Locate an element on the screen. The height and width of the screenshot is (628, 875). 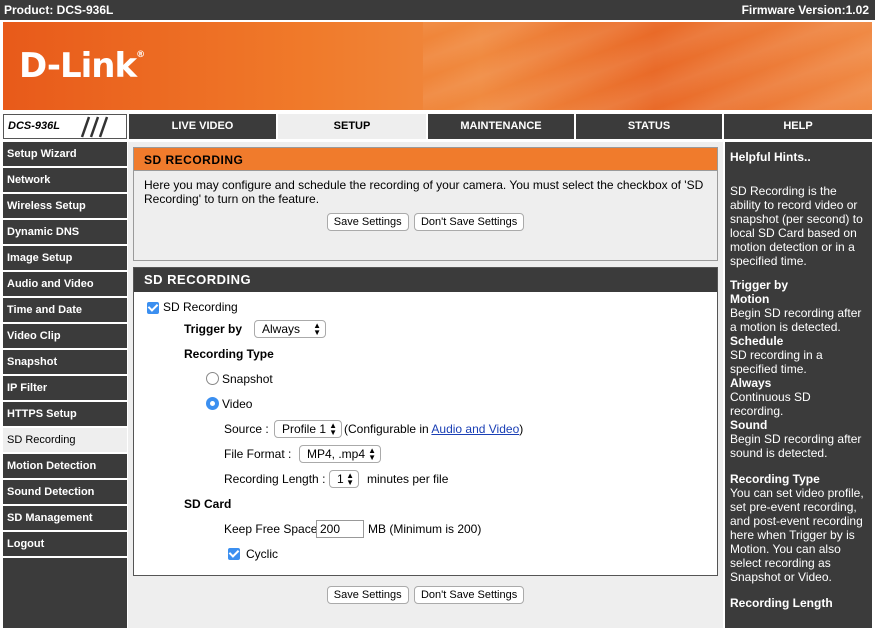
help-schedule-text: SD recording in a specified time. is located at coordinates (776, 362).